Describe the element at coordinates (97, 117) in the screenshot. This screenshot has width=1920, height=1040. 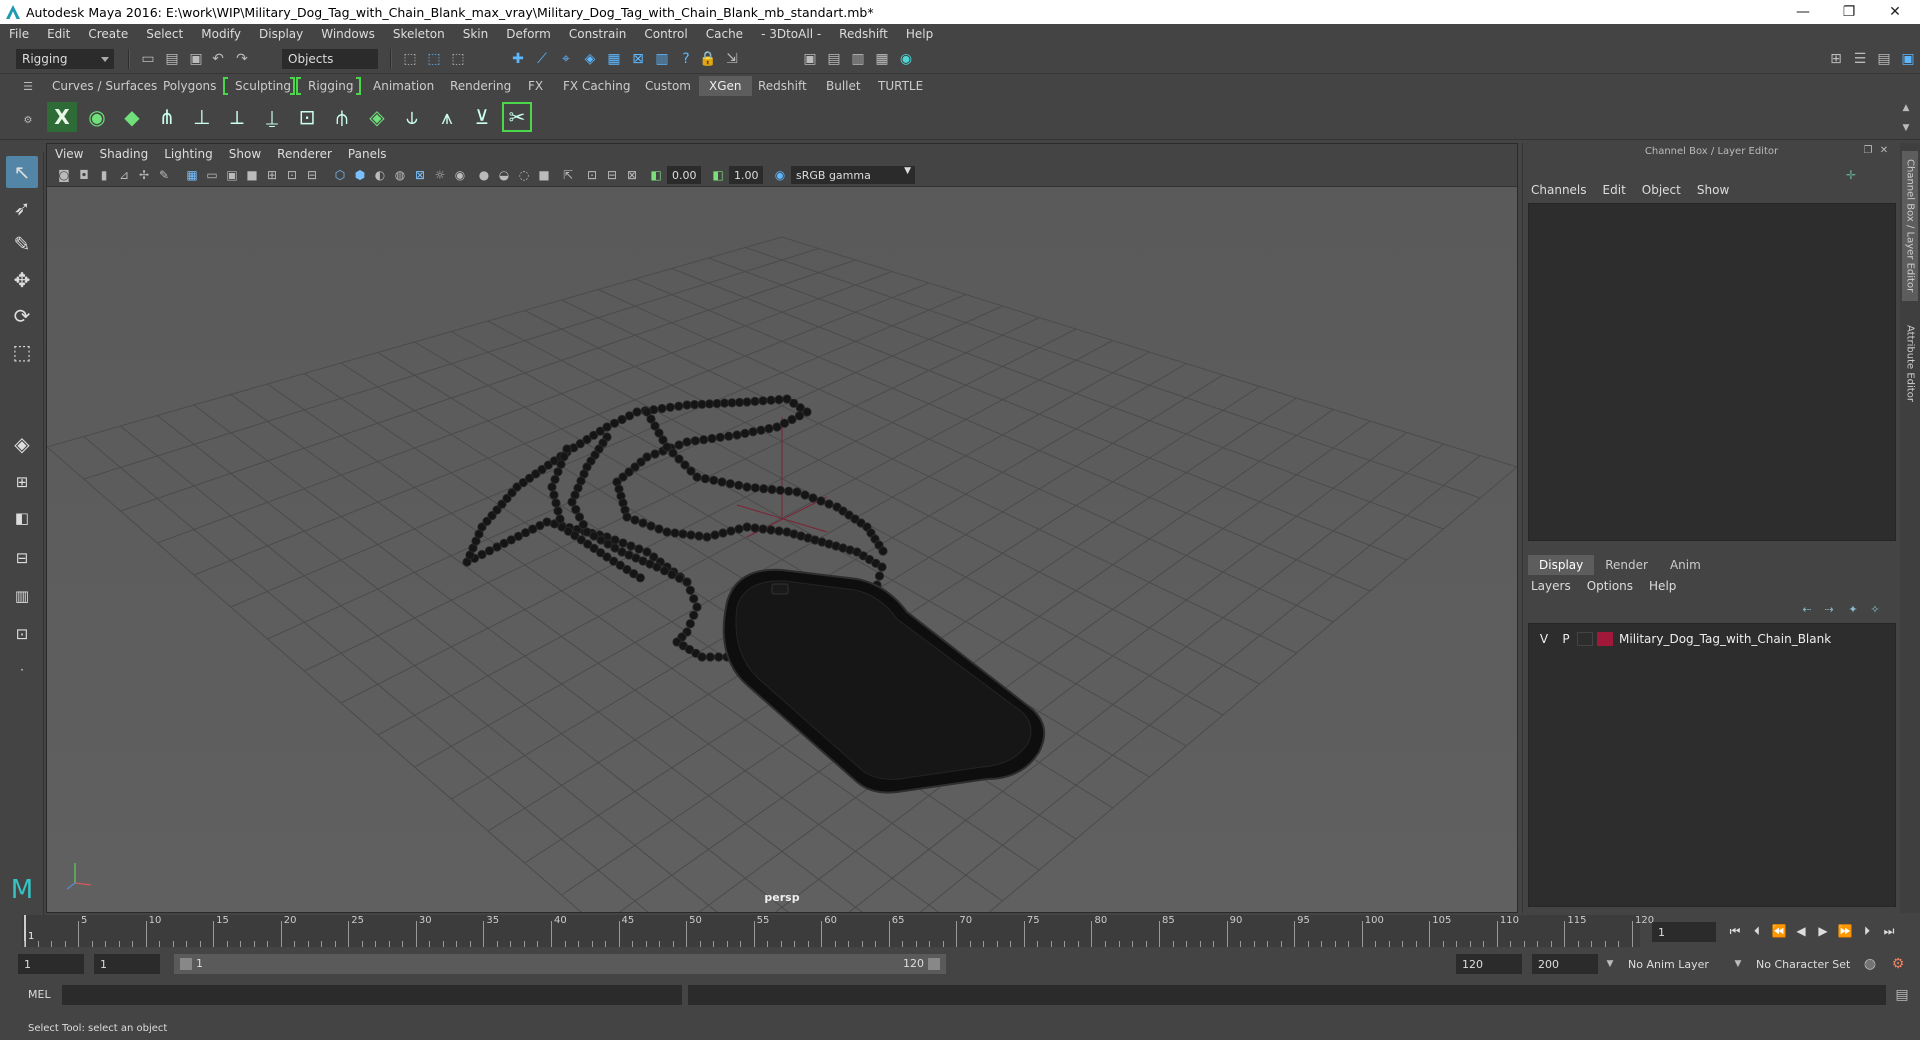
I see `xgen-preview-icon: ◉` at that location.